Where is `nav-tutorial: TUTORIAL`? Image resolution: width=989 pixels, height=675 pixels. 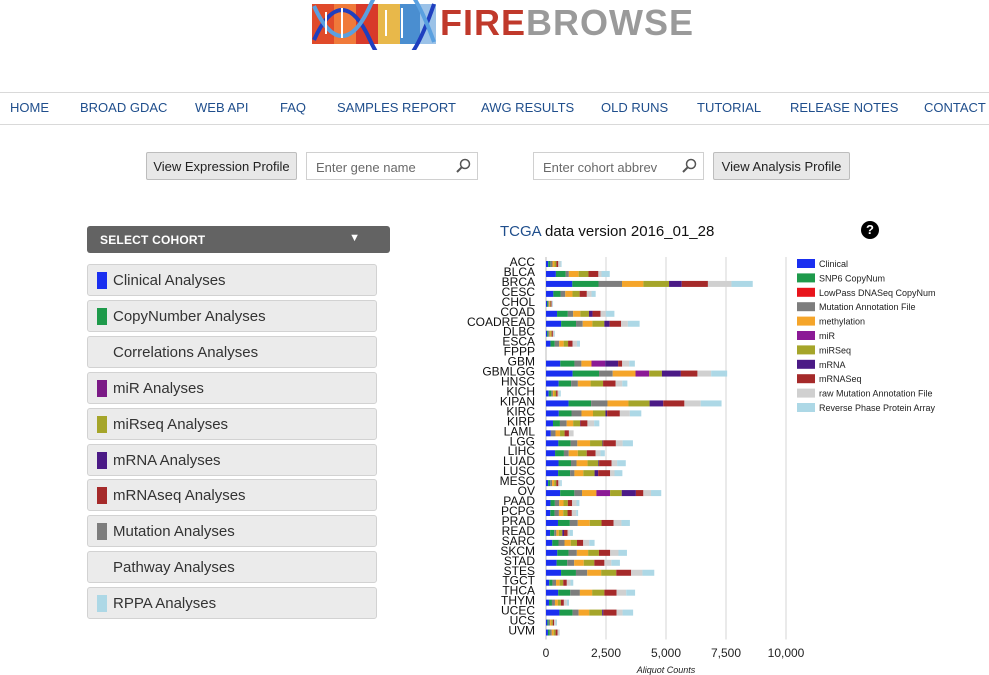 nav-tutorial: TUTORIAL is located at coordinates (729, 107).